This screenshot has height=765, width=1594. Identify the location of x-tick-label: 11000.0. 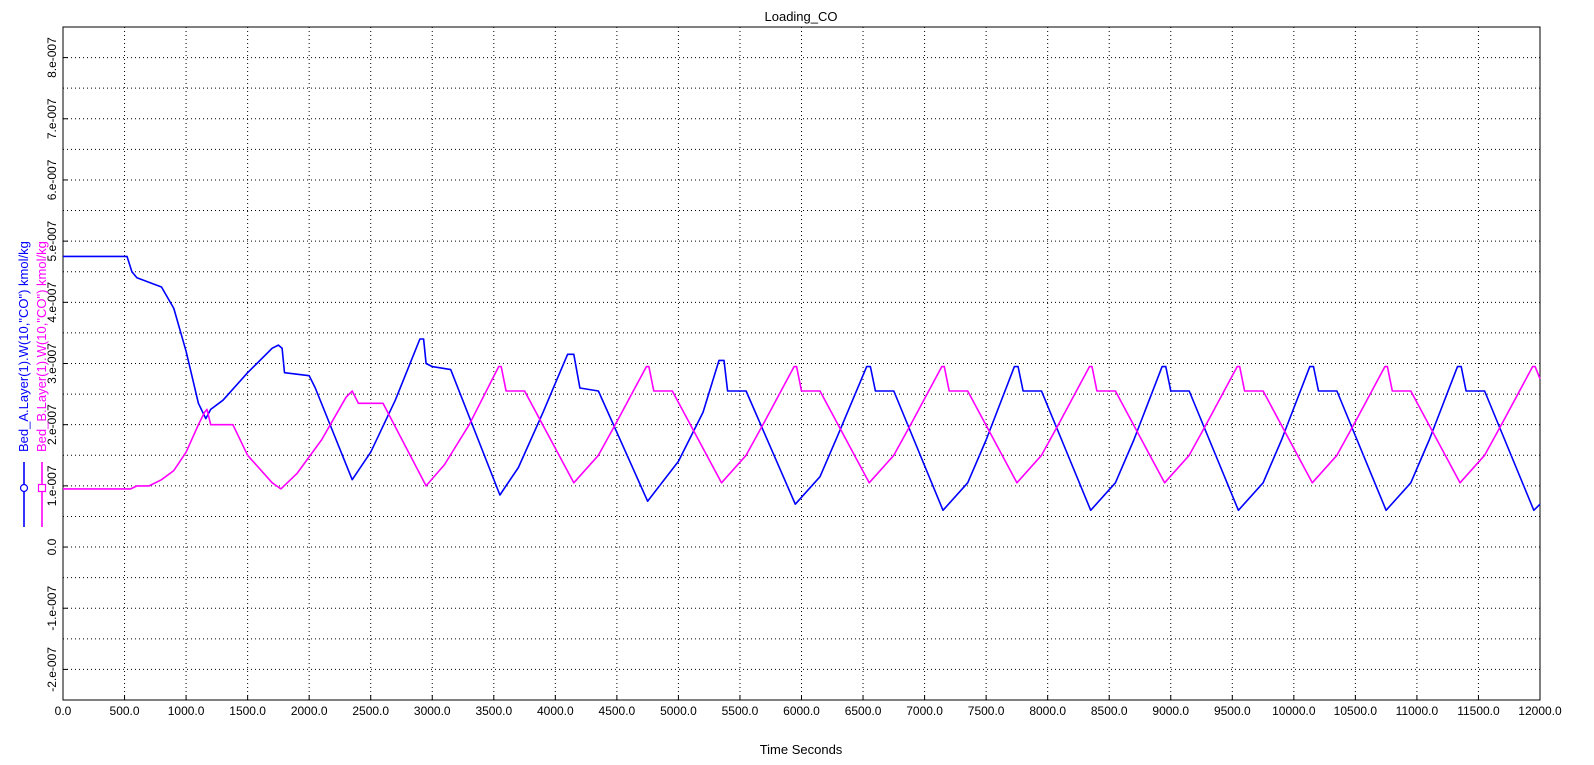
(1417, 711).